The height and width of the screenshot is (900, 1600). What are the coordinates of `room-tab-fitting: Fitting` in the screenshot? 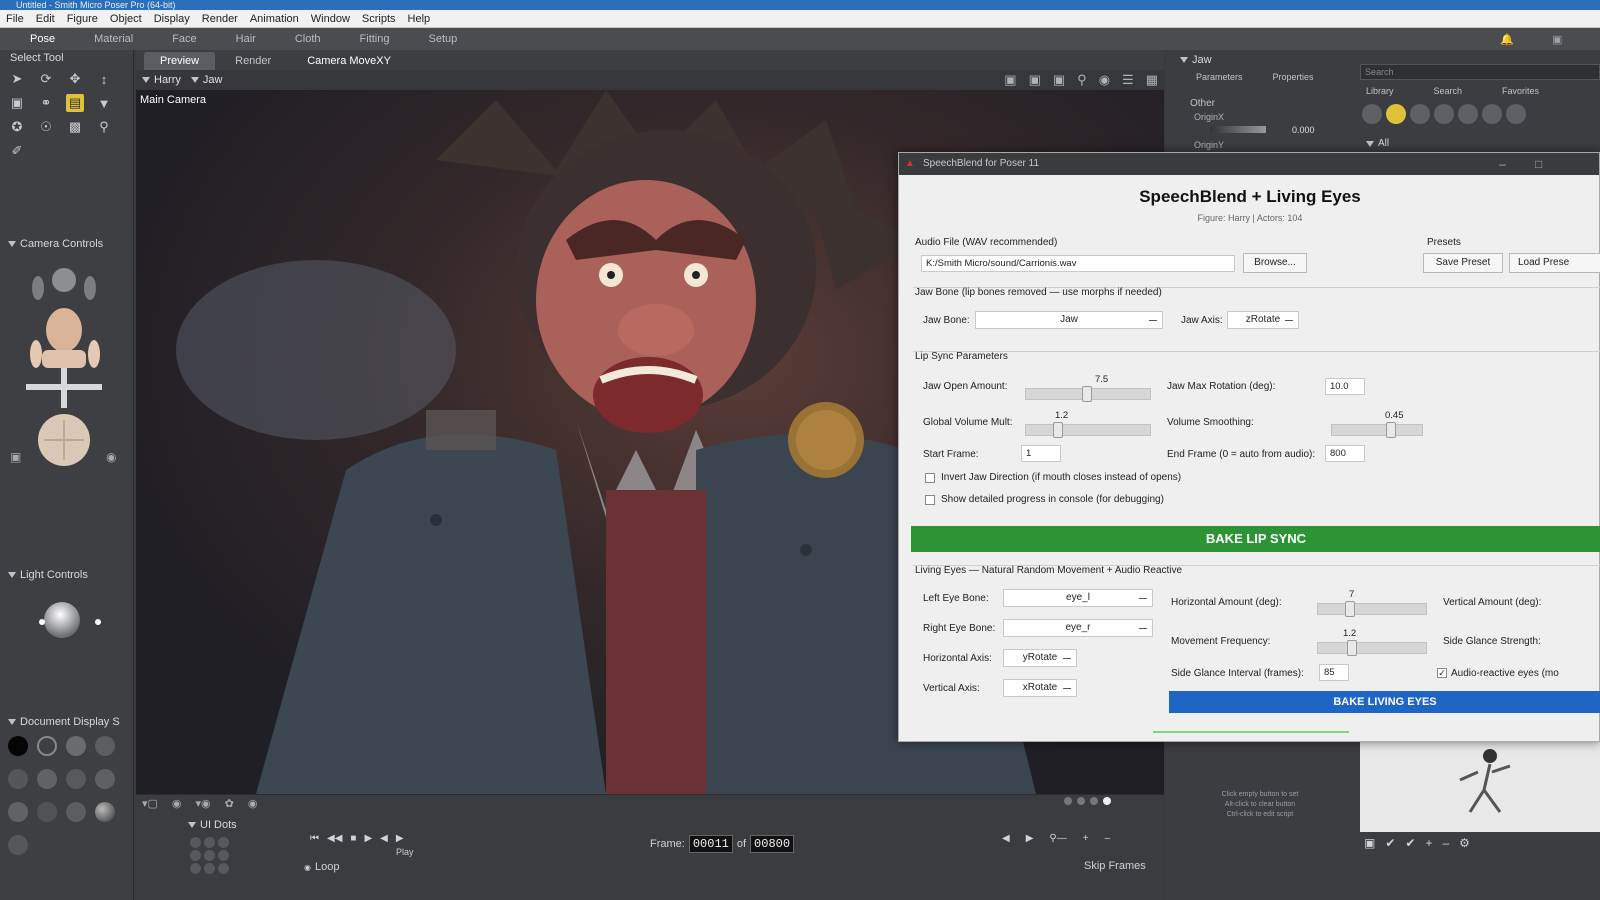 It's located at (375, 39).